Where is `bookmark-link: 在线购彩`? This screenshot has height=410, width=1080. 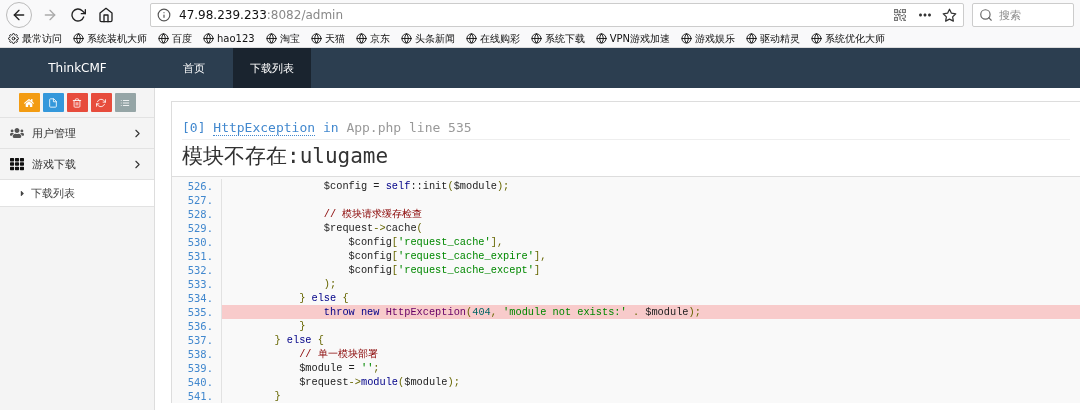 bookmark-link: 在线购彩 is located at coordinates (492, 38).